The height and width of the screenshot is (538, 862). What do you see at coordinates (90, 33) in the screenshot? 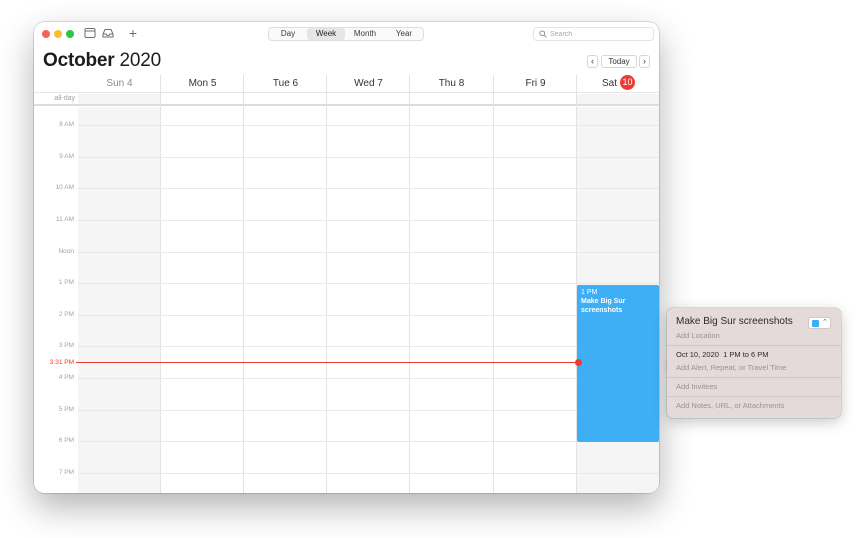
I see `calendars-list-icon` at bounding box center [90, 33].